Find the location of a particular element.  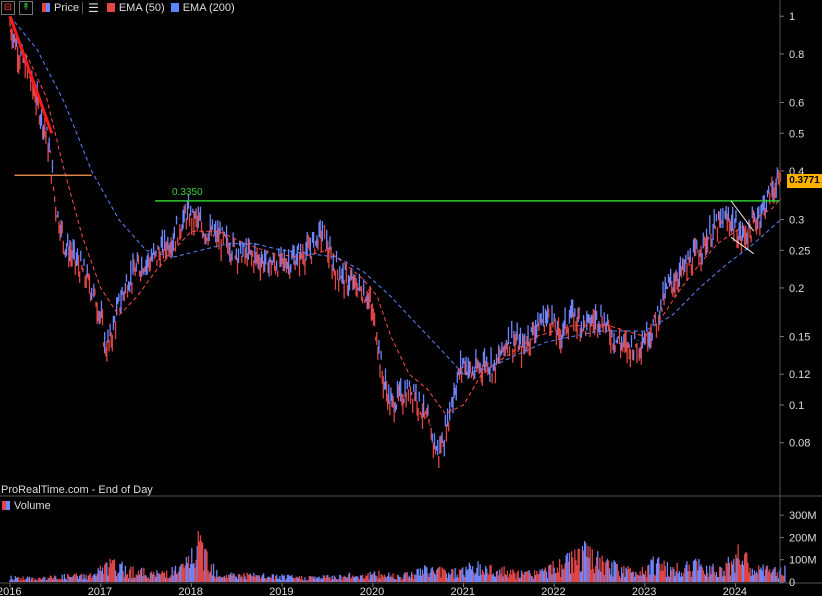

volume-tick-label: 100M is located at coordinates (803, 561).